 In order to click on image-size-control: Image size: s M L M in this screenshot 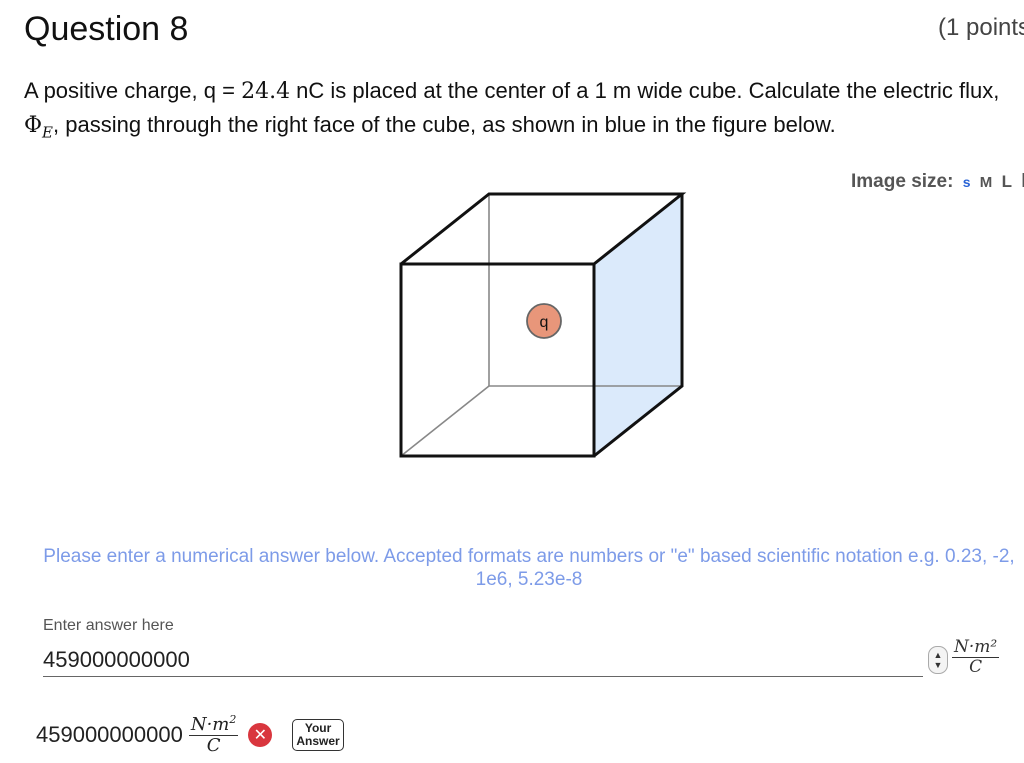, I will do `click(937, 181)`.